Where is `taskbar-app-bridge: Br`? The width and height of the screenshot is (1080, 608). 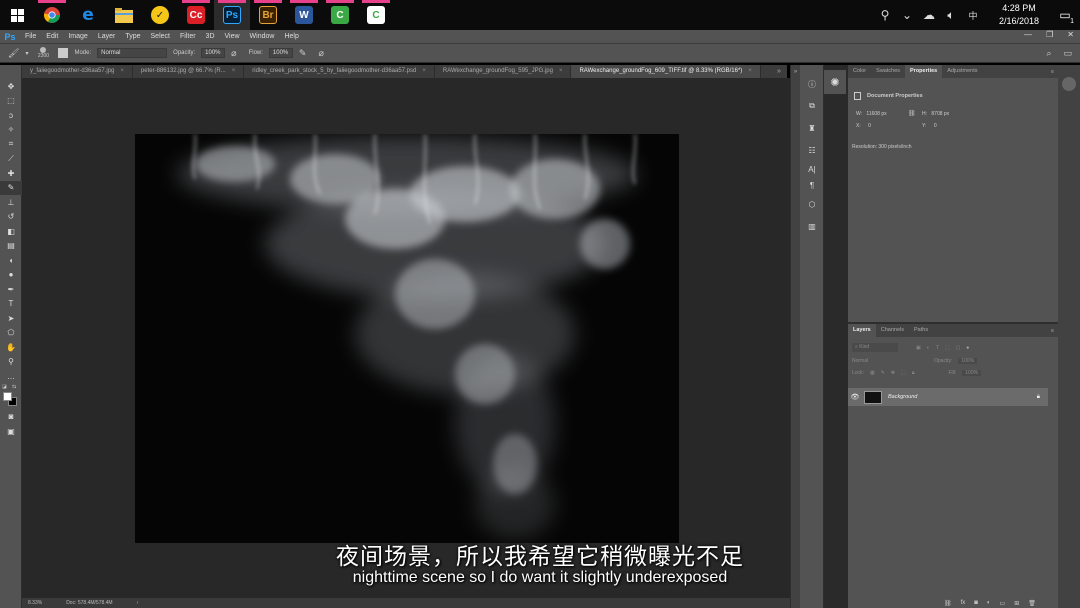
taskbar-app-bridge: Br is located at coordinates (268, 15).